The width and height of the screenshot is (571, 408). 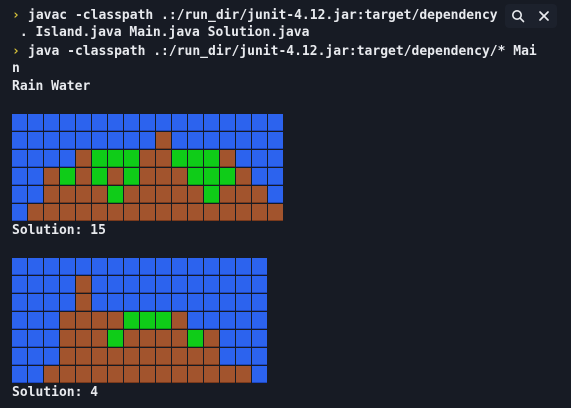 What do you see at coordinates (16, 68) in the screenshot?
I see `command-text: n` at bounding box center [16, 68].